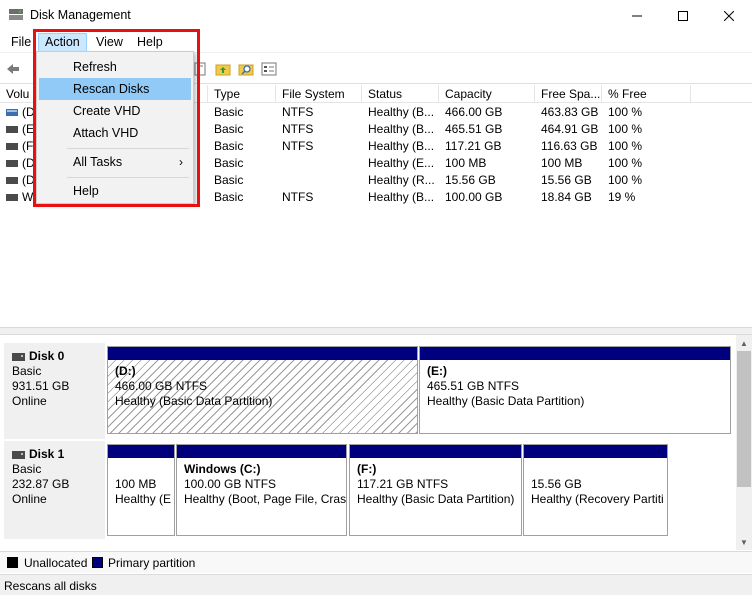 Image resolution: width=752 pixels, height=595 pixels. What do you see at coordinates (13, 69) in the screenshot?
I see `back-arrow-icon` at bounding box center [13, 69].